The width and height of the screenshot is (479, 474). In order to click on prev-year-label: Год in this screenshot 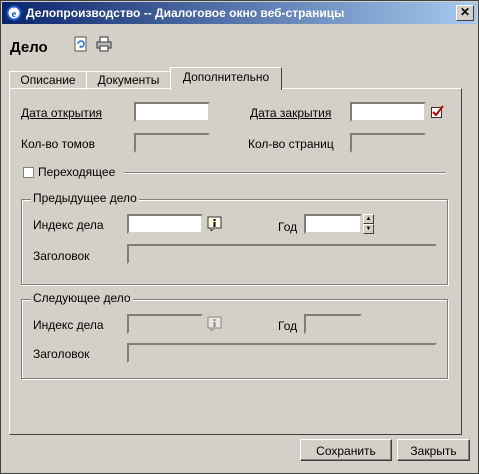, I will do `click(288, 227)`.